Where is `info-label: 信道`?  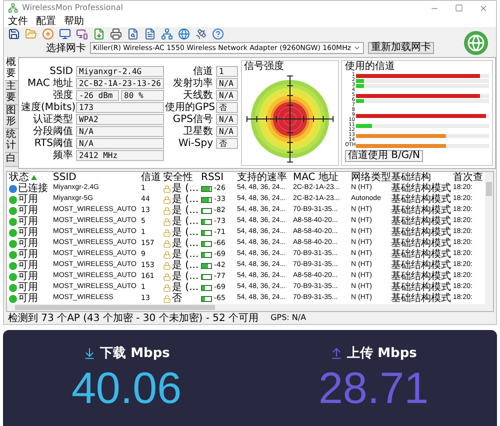 info-label: 信道 is located at coordinates (203, 71).